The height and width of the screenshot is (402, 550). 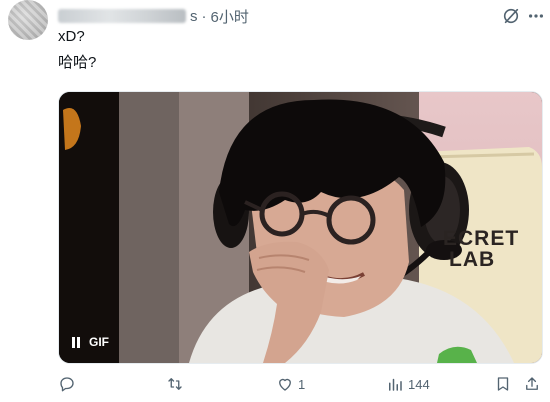 I want to click on gif-controls: GIF, so click(x=90, y=342).